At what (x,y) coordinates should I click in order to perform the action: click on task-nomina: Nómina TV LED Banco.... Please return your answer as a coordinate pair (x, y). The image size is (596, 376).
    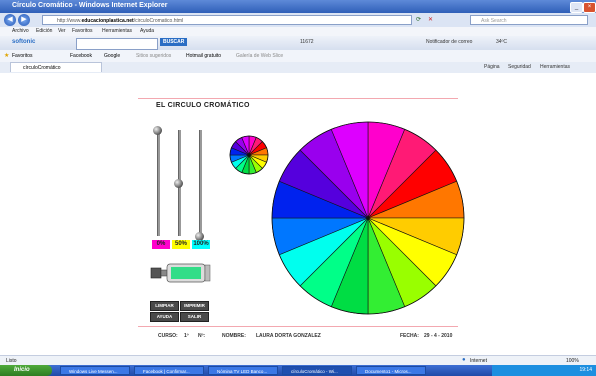
    Looking at the image, I should click on (243, 370).